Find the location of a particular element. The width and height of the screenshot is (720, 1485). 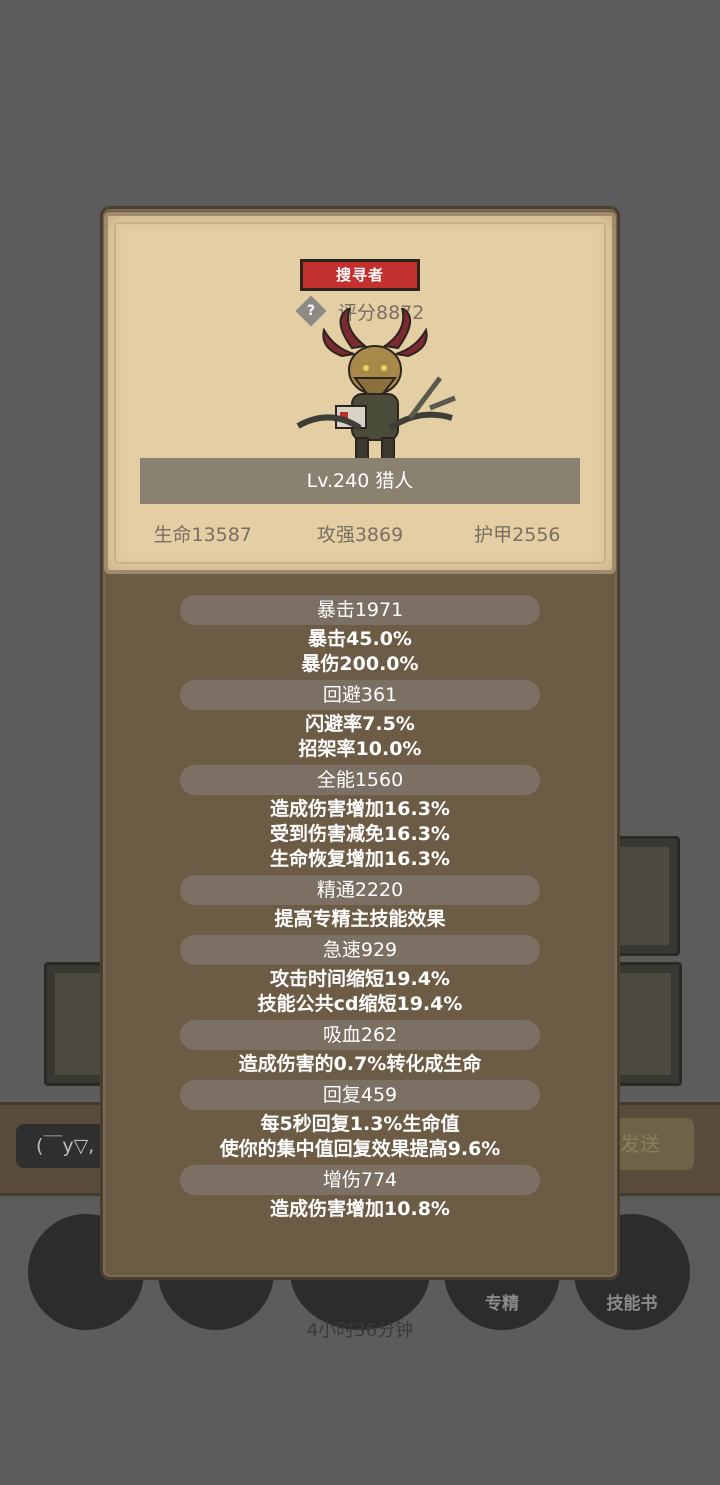

attr-line: 闪避率7.5% is located at coordinates (360, 724).